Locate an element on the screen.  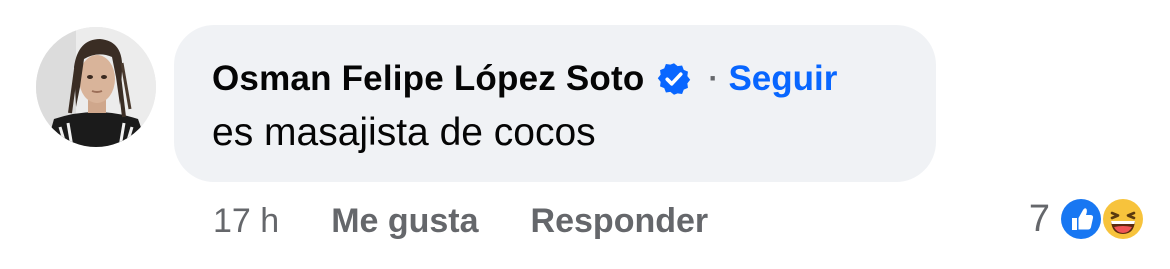
avatar is located at coordinates (96, 87).